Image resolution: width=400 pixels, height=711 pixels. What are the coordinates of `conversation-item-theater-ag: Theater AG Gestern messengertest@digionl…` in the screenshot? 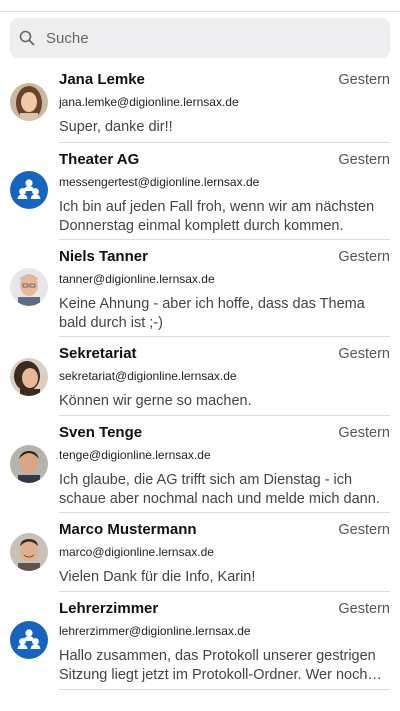 It's located at (200, 191).